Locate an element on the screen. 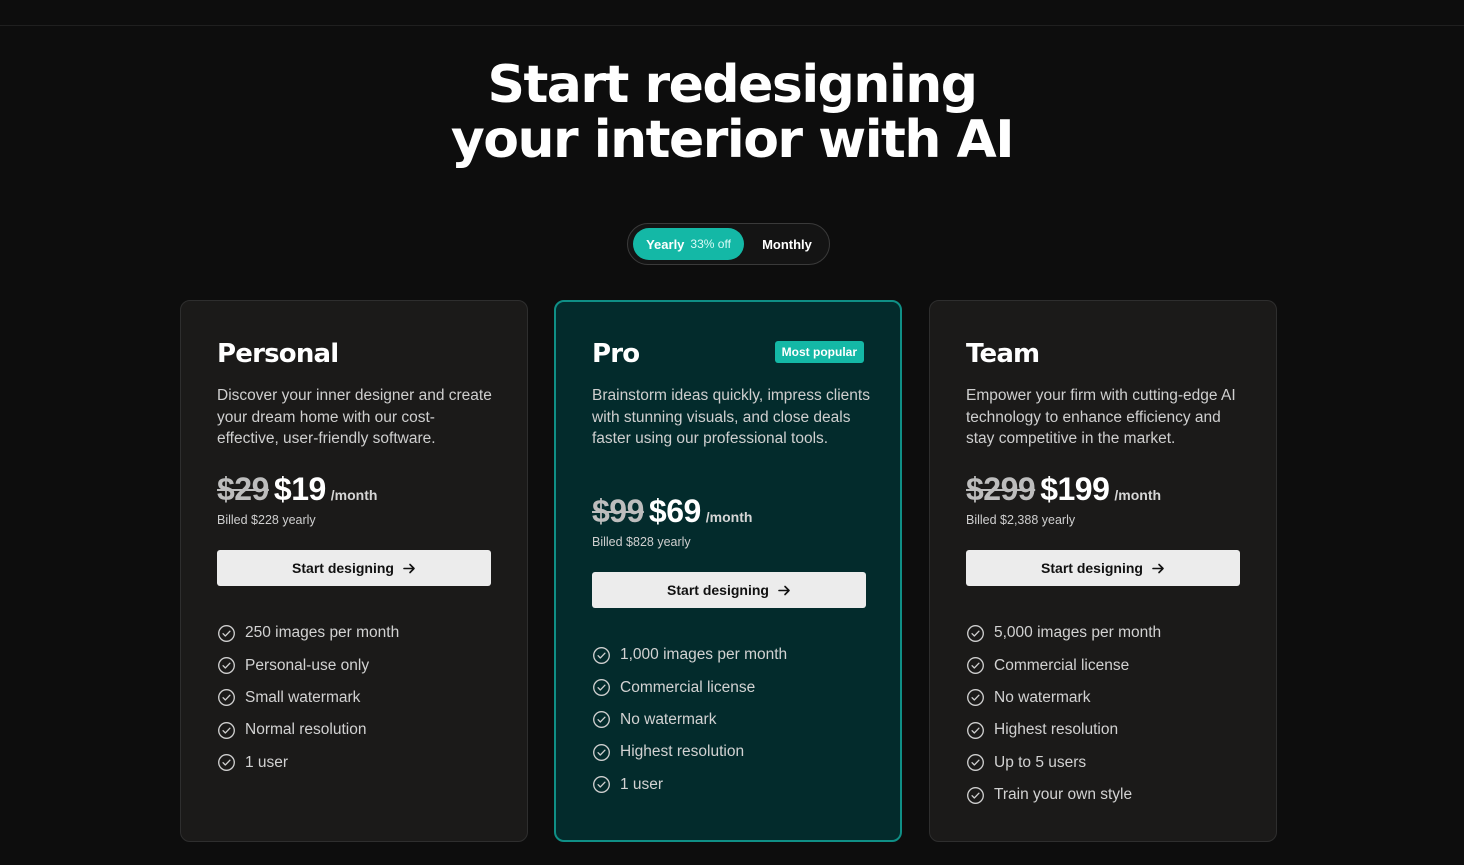 The height and width of the screenshot is (865, 1464). feature-label: Train your own style is located at coordinates (1063, 795).